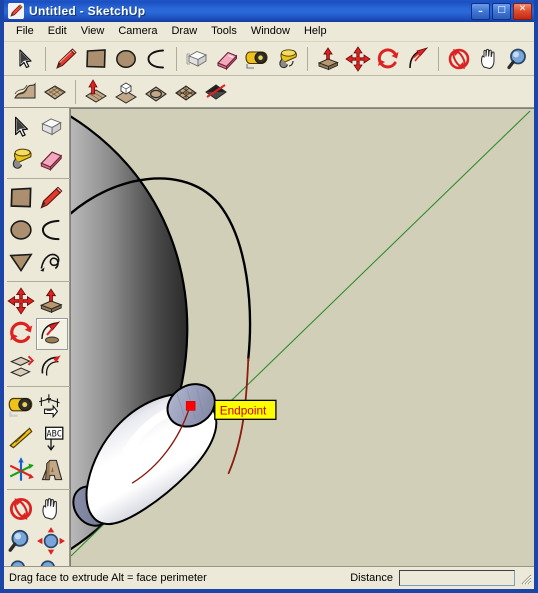 The height and width of the screenshot is (593, 538). I want to click on minimize-icon: –, so click(480, 11).